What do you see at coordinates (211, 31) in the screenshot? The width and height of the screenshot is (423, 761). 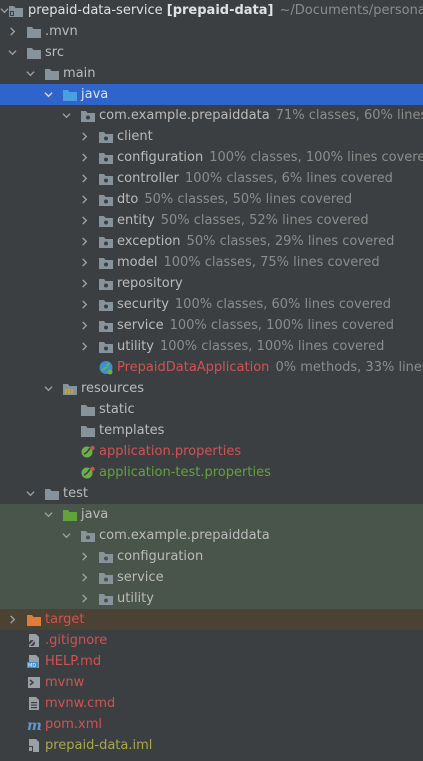 I see `tree-row-mvn: .mvn` at bounding box center [211, 31].